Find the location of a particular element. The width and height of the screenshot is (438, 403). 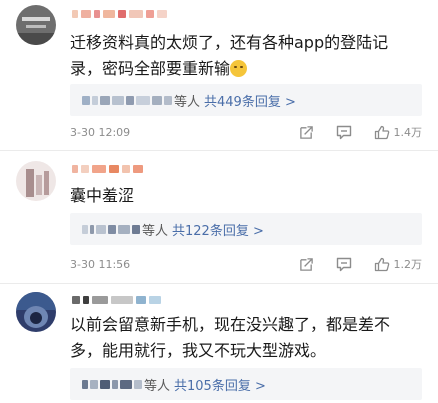

like-button: 1.4万 is located at coordinates (398, 132).